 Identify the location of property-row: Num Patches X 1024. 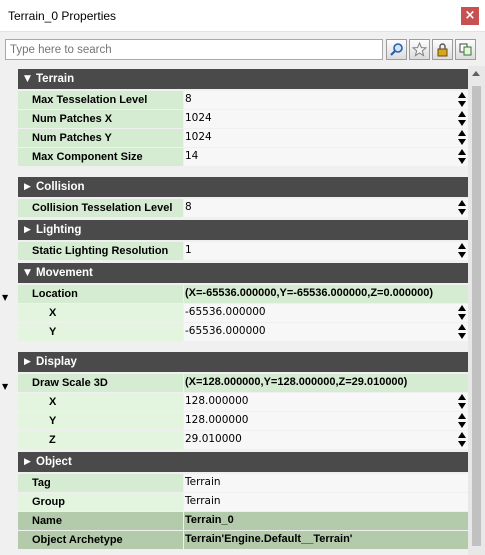
(243, 119).